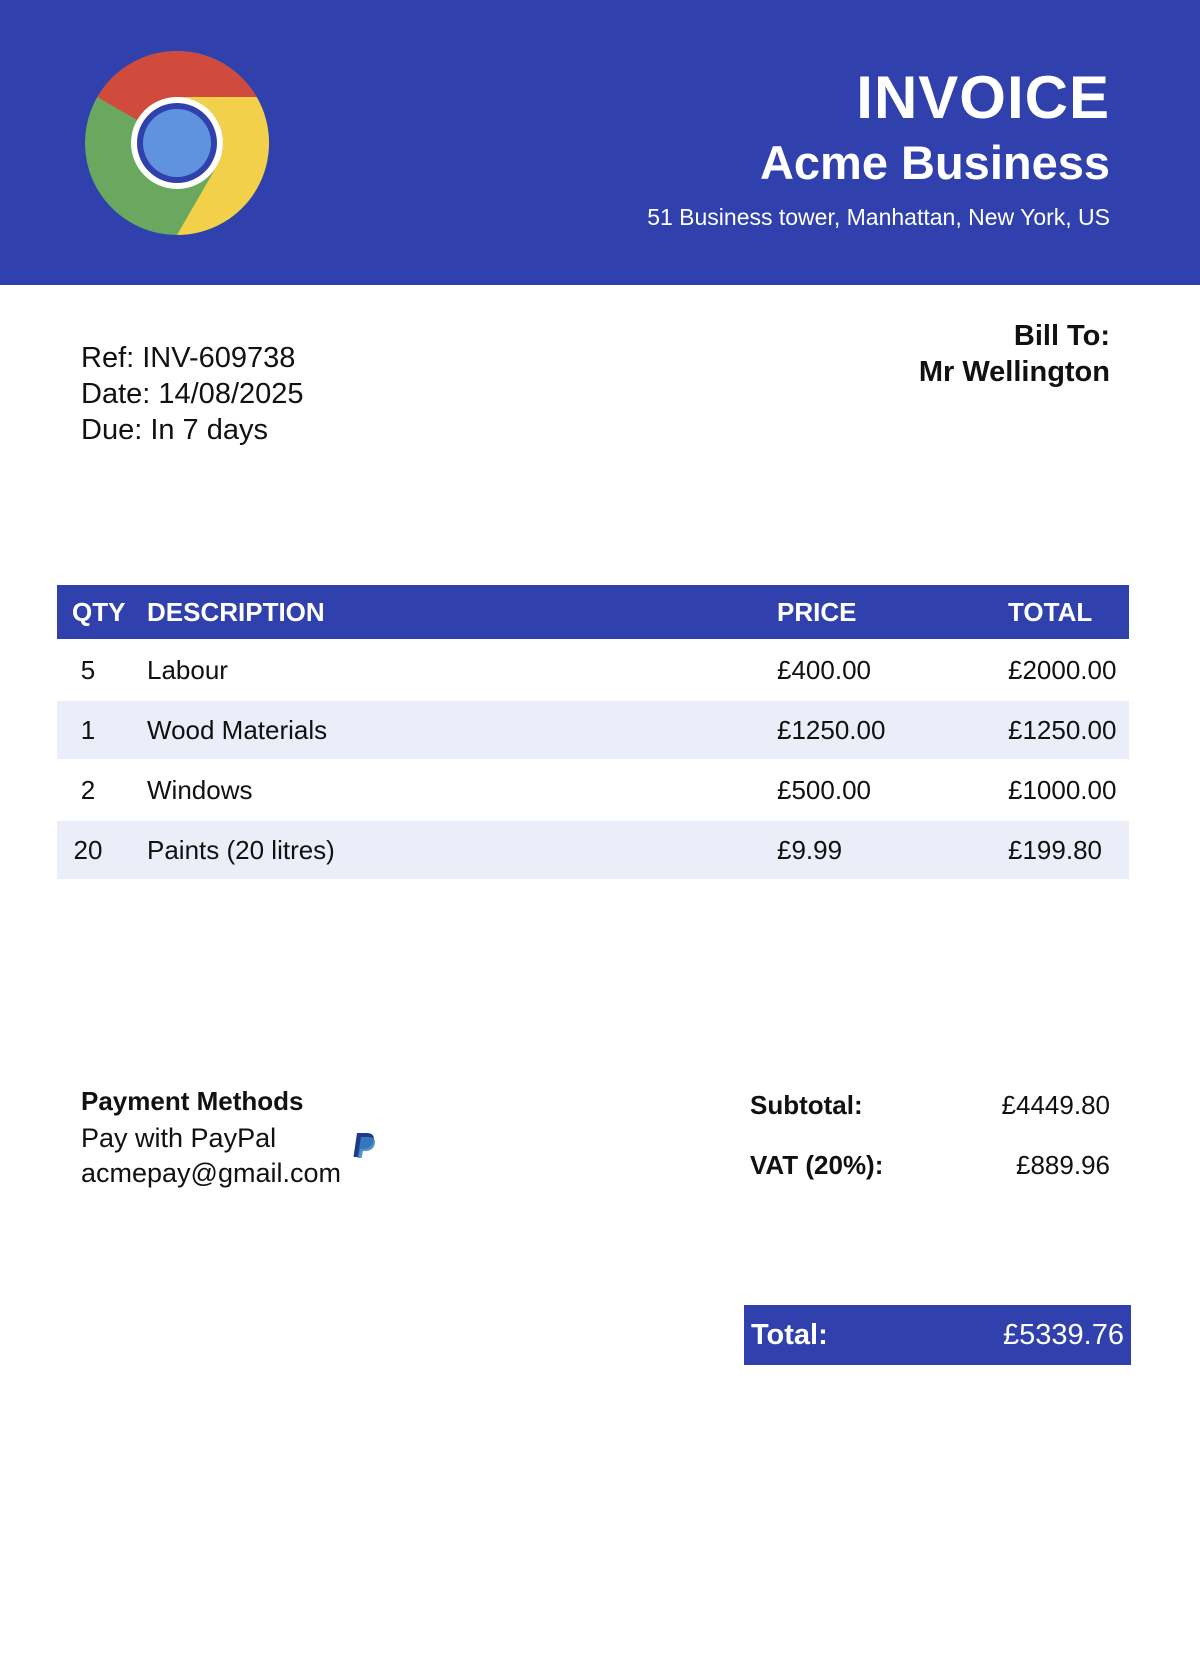 The image size is (1200, 1680). Describe the element at coordinates (179, 1138) in the screenshot. I see `payment-method: Pay with PayPal` at that location.